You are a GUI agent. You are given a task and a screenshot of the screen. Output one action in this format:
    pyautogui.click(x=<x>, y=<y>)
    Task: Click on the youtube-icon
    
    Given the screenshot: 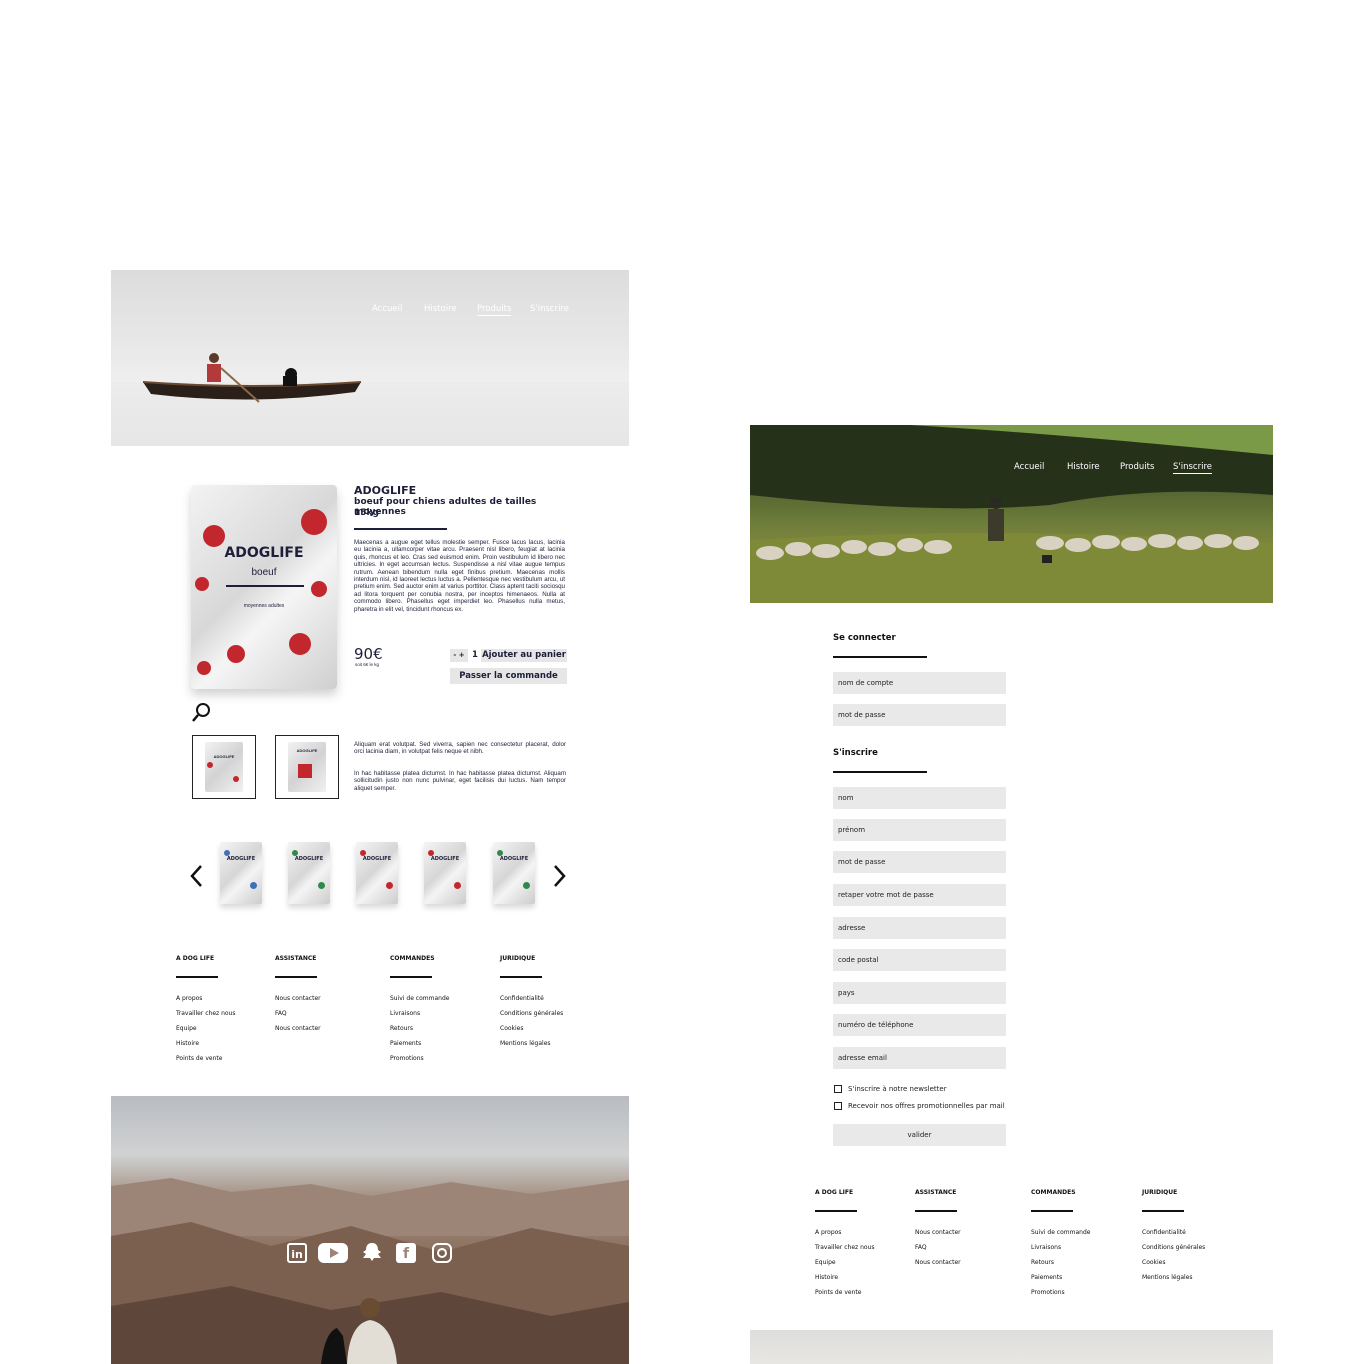 What is the action you would take?
    pyautogui.click(x=333, y=1253)
    